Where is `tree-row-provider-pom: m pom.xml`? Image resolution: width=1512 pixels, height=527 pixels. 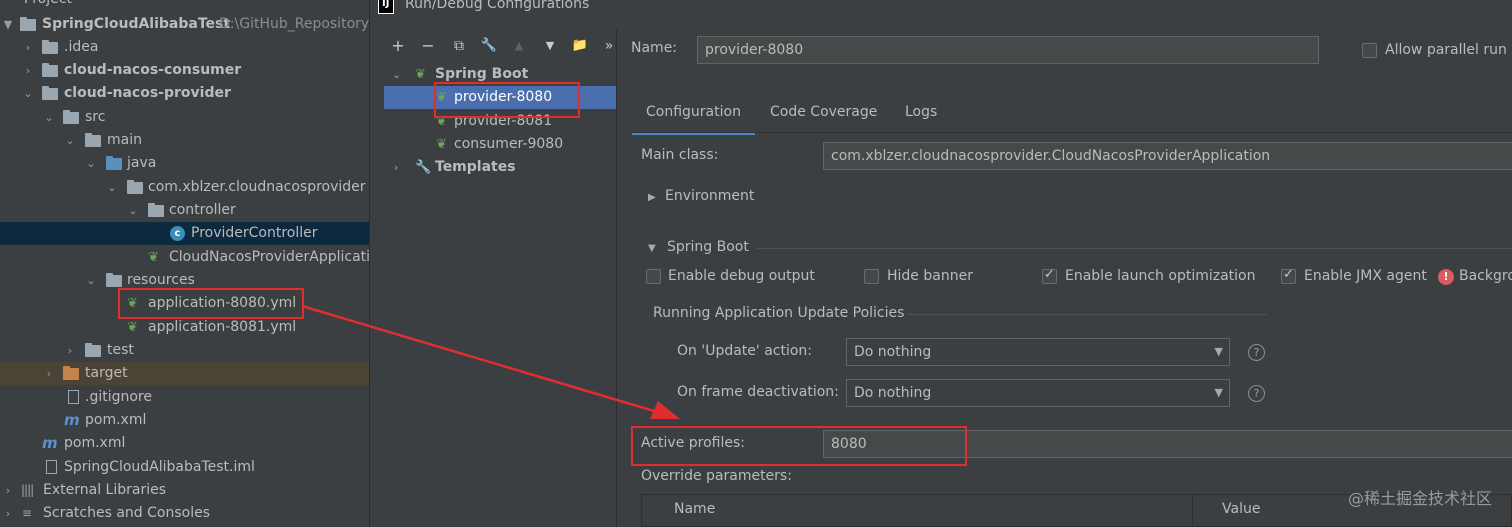
tree-row-provider-pom: m pom.xml is located at coordinates (184, 420).